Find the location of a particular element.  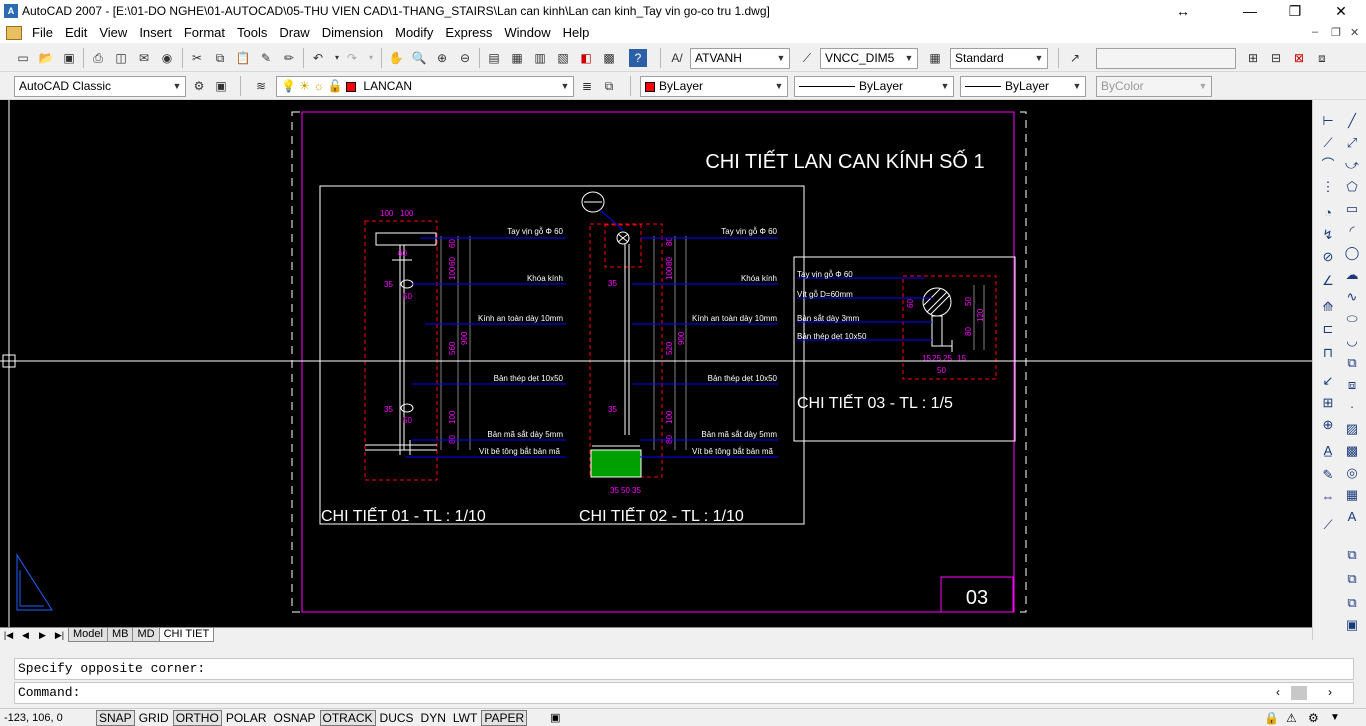

table-icon: ▦ is located at coordinates (1352, 495).